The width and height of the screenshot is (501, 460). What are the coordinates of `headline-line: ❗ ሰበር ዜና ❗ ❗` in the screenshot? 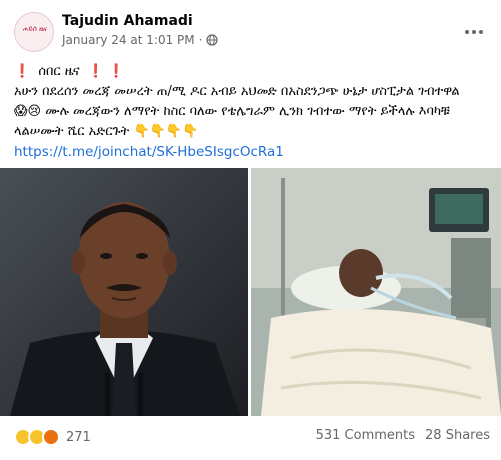 It's located at (252, 72).